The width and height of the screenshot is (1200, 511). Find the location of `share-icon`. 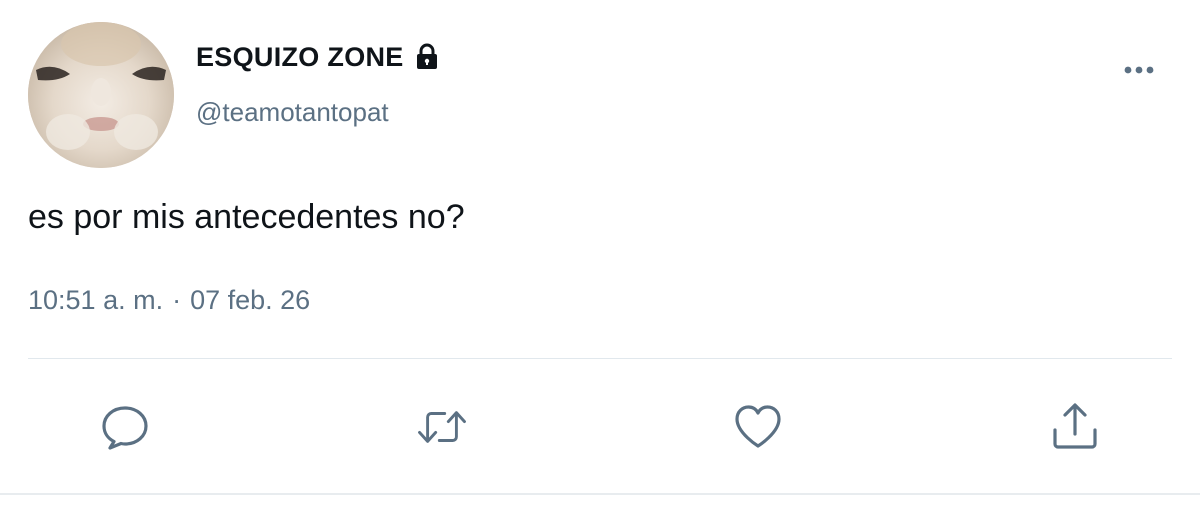

share-icon is located at coordinates (1075, 426).